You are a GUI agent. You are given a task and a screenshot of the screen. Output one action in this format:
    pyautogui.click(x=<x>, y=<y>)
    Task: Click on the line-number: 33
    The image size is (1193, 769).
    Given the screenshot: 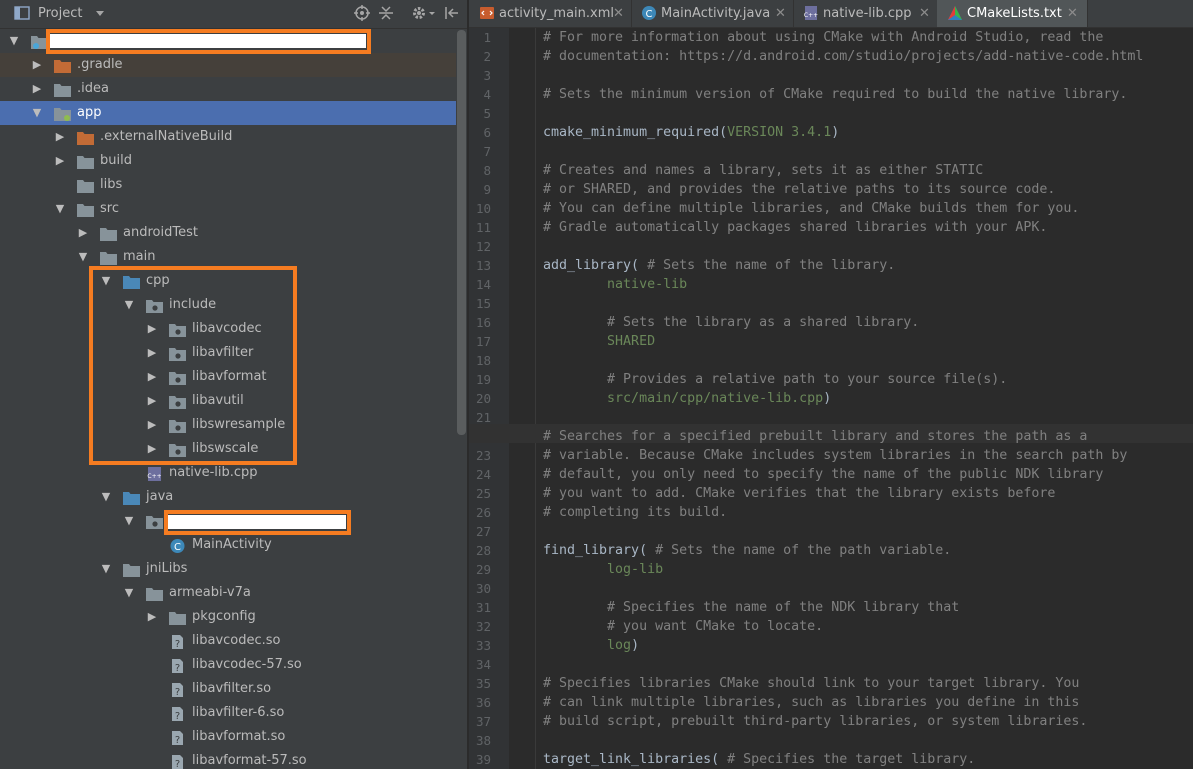 What is the action you would take?
    pyautogui.click(x=483, y=645)
    